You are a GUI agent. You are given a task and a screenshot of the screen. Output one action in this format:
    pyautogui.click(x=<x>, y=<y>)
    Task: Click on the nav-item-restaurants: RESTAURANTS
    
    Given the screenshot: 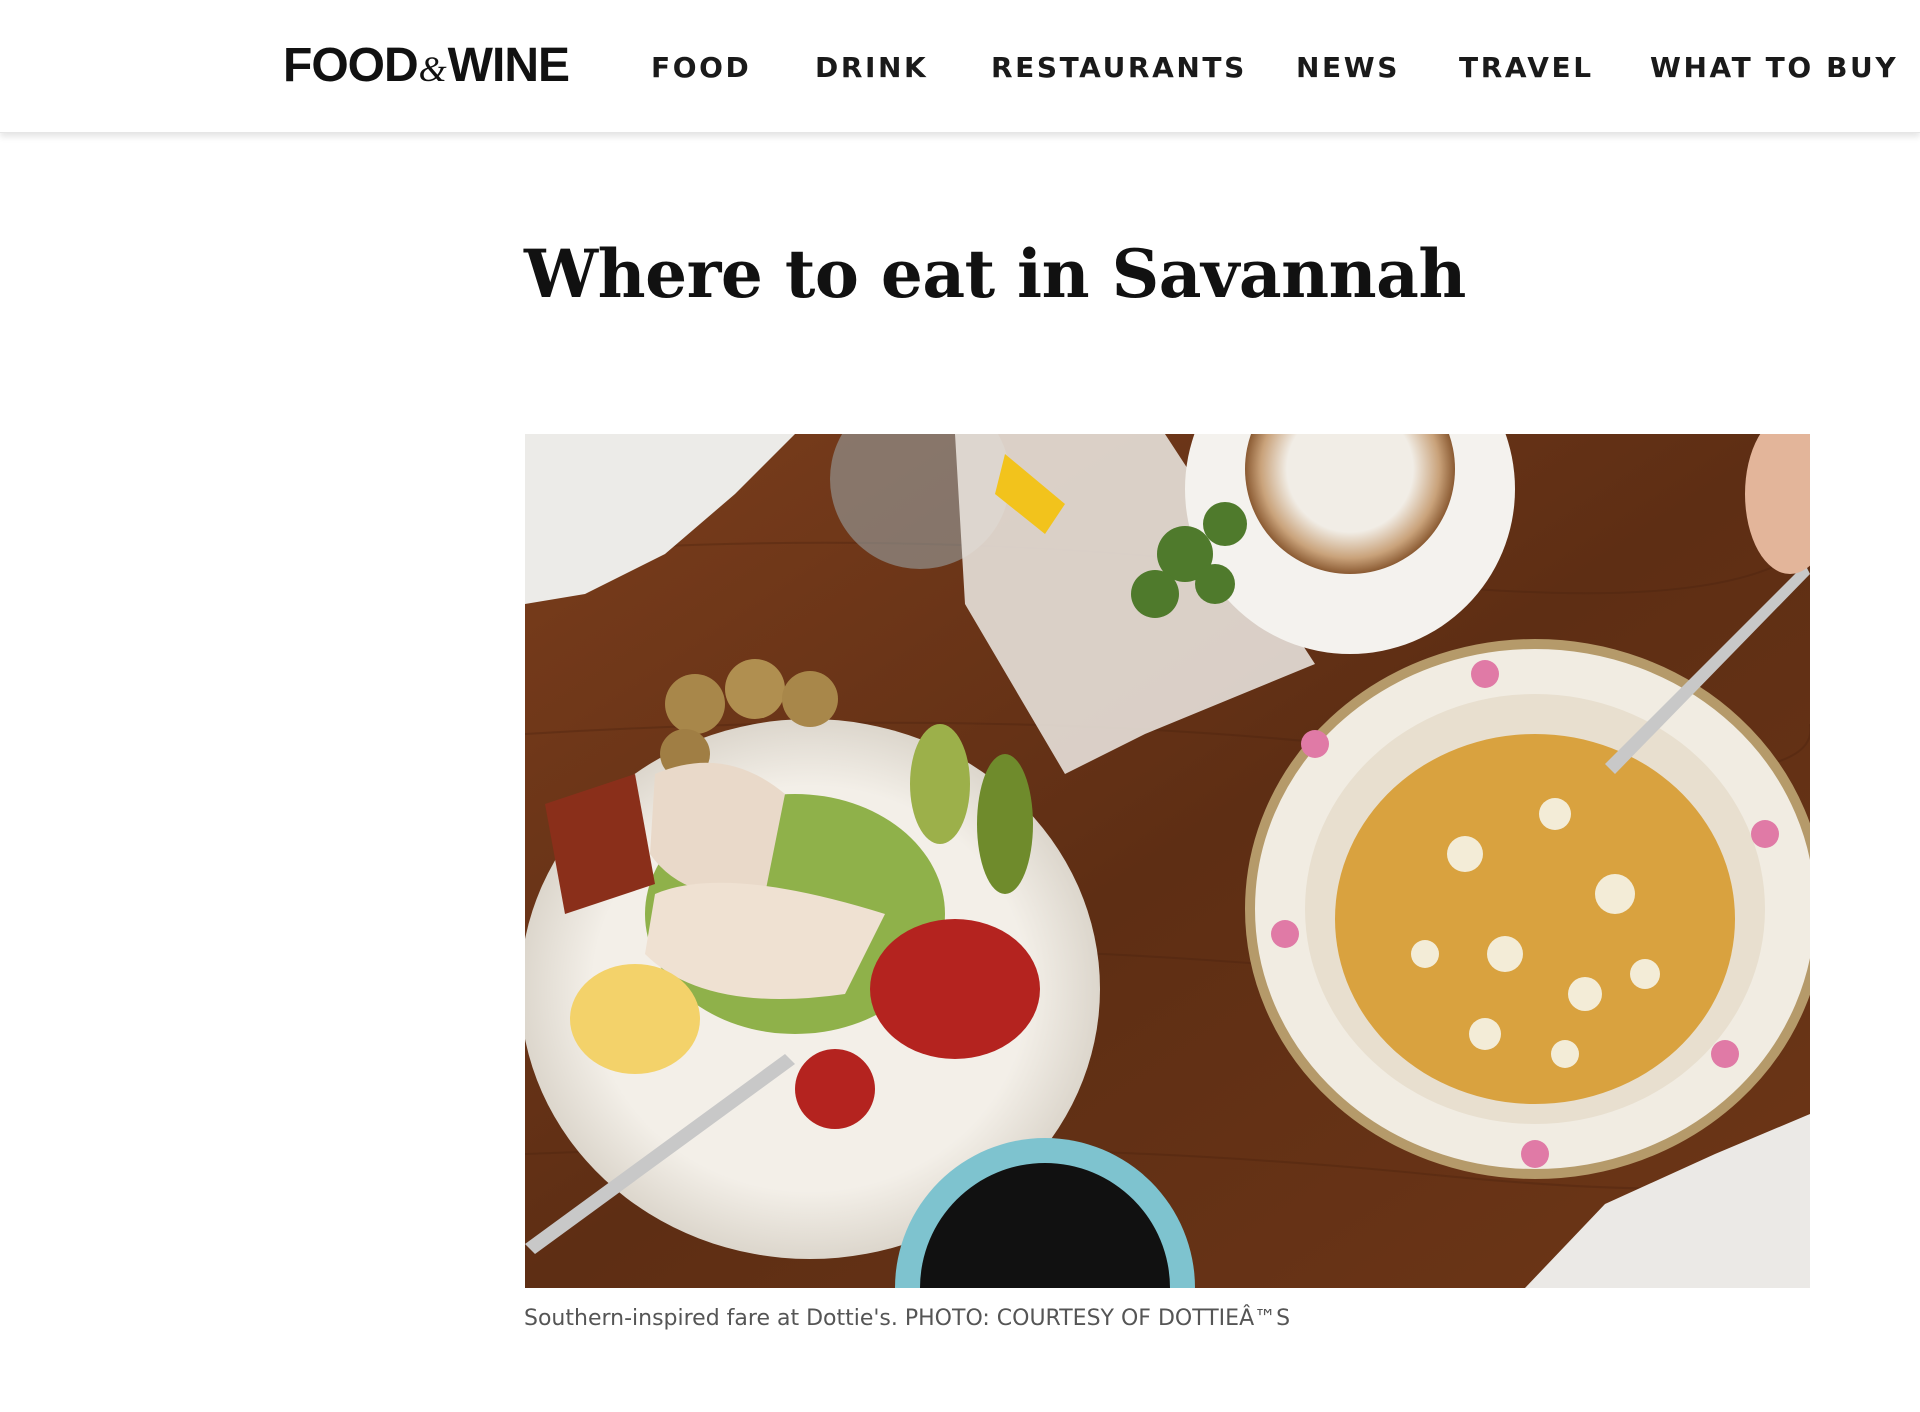 What is the action you would take?
    pyautogui.click(x=1119, y=68)
    